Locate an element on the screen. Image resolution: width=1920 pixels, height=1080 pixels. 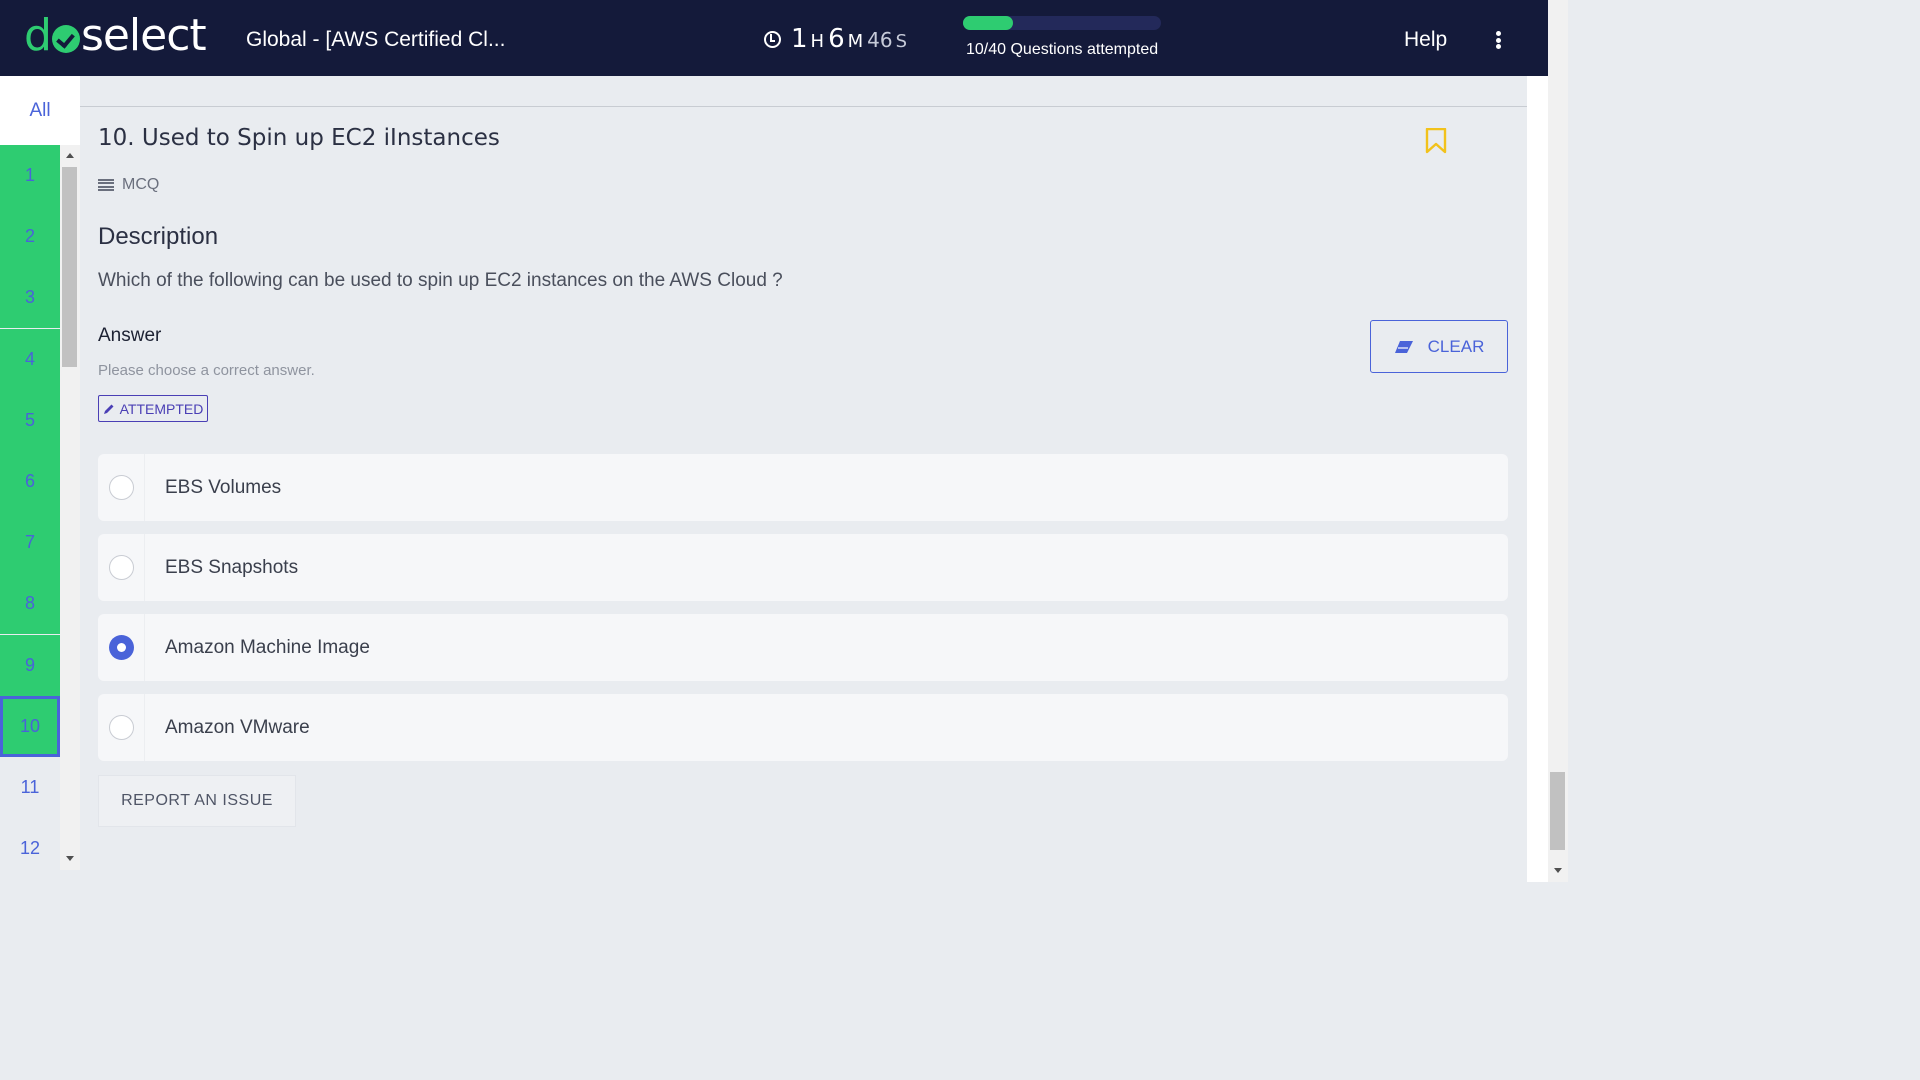
nav-question-1: 1 is located at coordinates (30, 175).